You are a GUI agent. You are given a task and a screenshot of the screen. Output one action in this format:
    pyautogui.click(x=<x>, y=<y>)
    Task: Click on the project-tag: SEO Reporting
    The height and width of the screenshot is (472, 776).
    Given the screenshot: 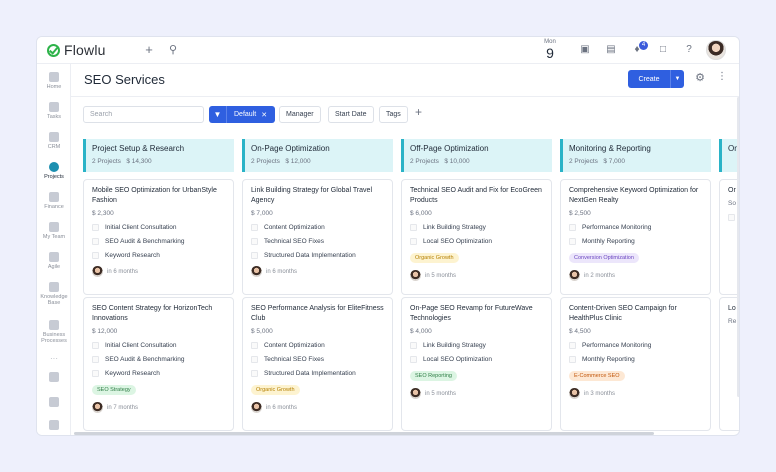 What is the action you would take?
    pyautogui.click(x=433, y=376)
    